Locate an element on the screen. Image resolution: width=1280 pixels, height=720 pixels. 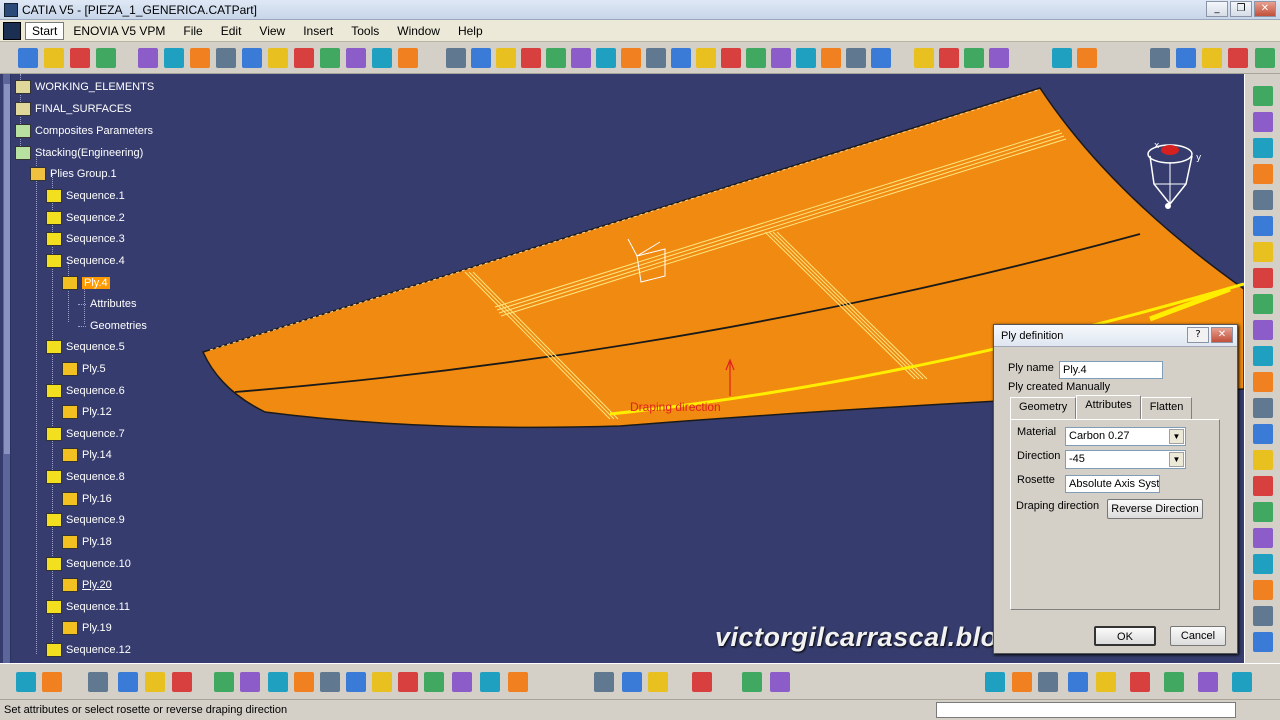
tree-node: FINAL_SURFACES is located at coordinates (73, 109).